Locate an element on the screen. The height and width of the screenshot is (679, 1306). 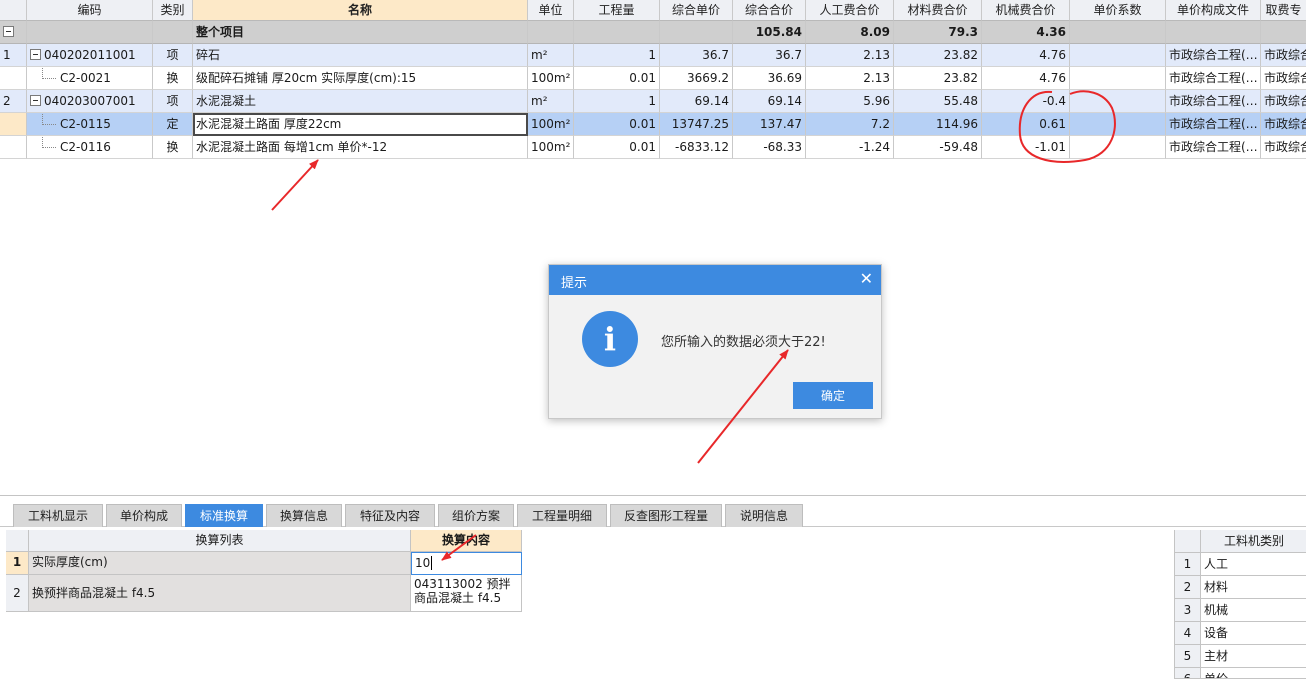
thickness-input: 10 is located at coordinates (466, 563).